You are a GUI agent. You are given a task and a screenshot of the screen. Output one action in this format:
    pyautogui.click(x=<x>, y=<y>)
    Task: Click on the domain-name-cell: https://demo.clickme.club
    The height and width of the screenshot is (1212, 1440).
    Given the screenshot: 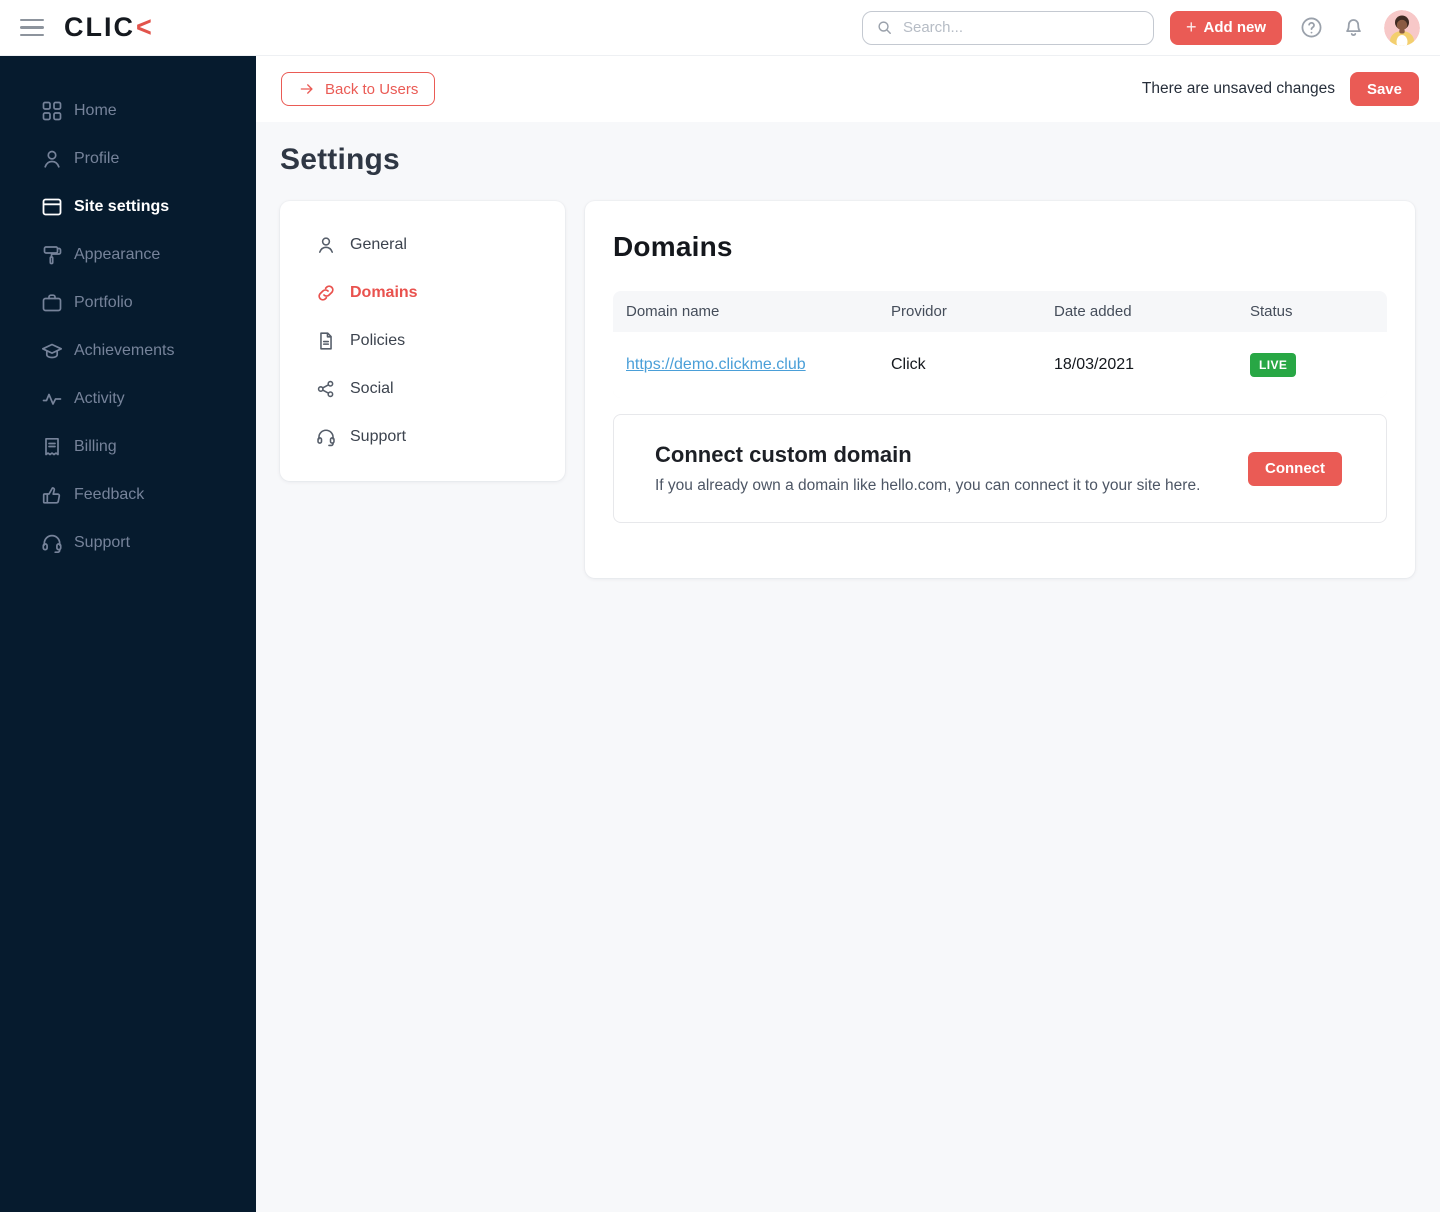 What is the action you would take?
    pyautogui.click(x=745, y=365)
    